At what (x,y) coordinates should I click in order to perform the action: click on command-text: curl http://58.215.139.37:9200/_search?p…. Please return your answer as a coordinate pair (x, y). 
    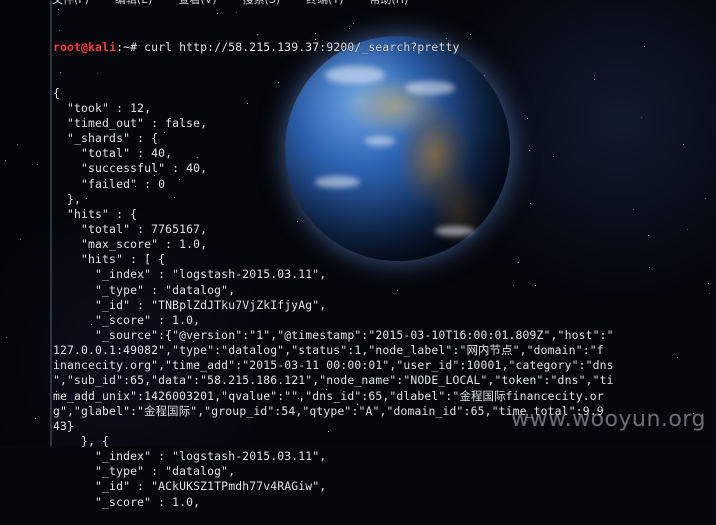
    Looking at the image, I should click on (298, 47).